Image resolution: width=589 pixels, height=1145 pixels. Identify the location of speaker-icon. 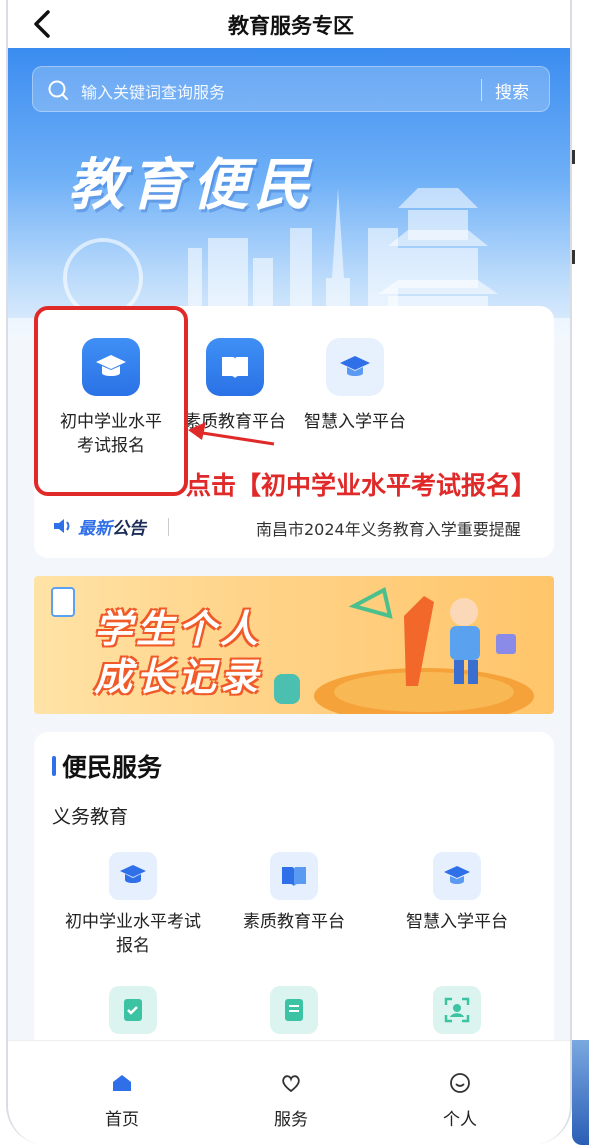
(62, 526).